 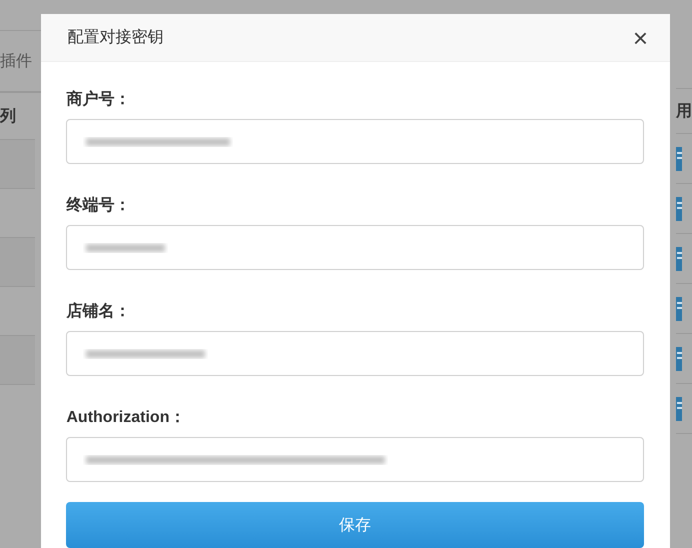 I want to click on field-label: 终端号：, so click(x=98, y=206).